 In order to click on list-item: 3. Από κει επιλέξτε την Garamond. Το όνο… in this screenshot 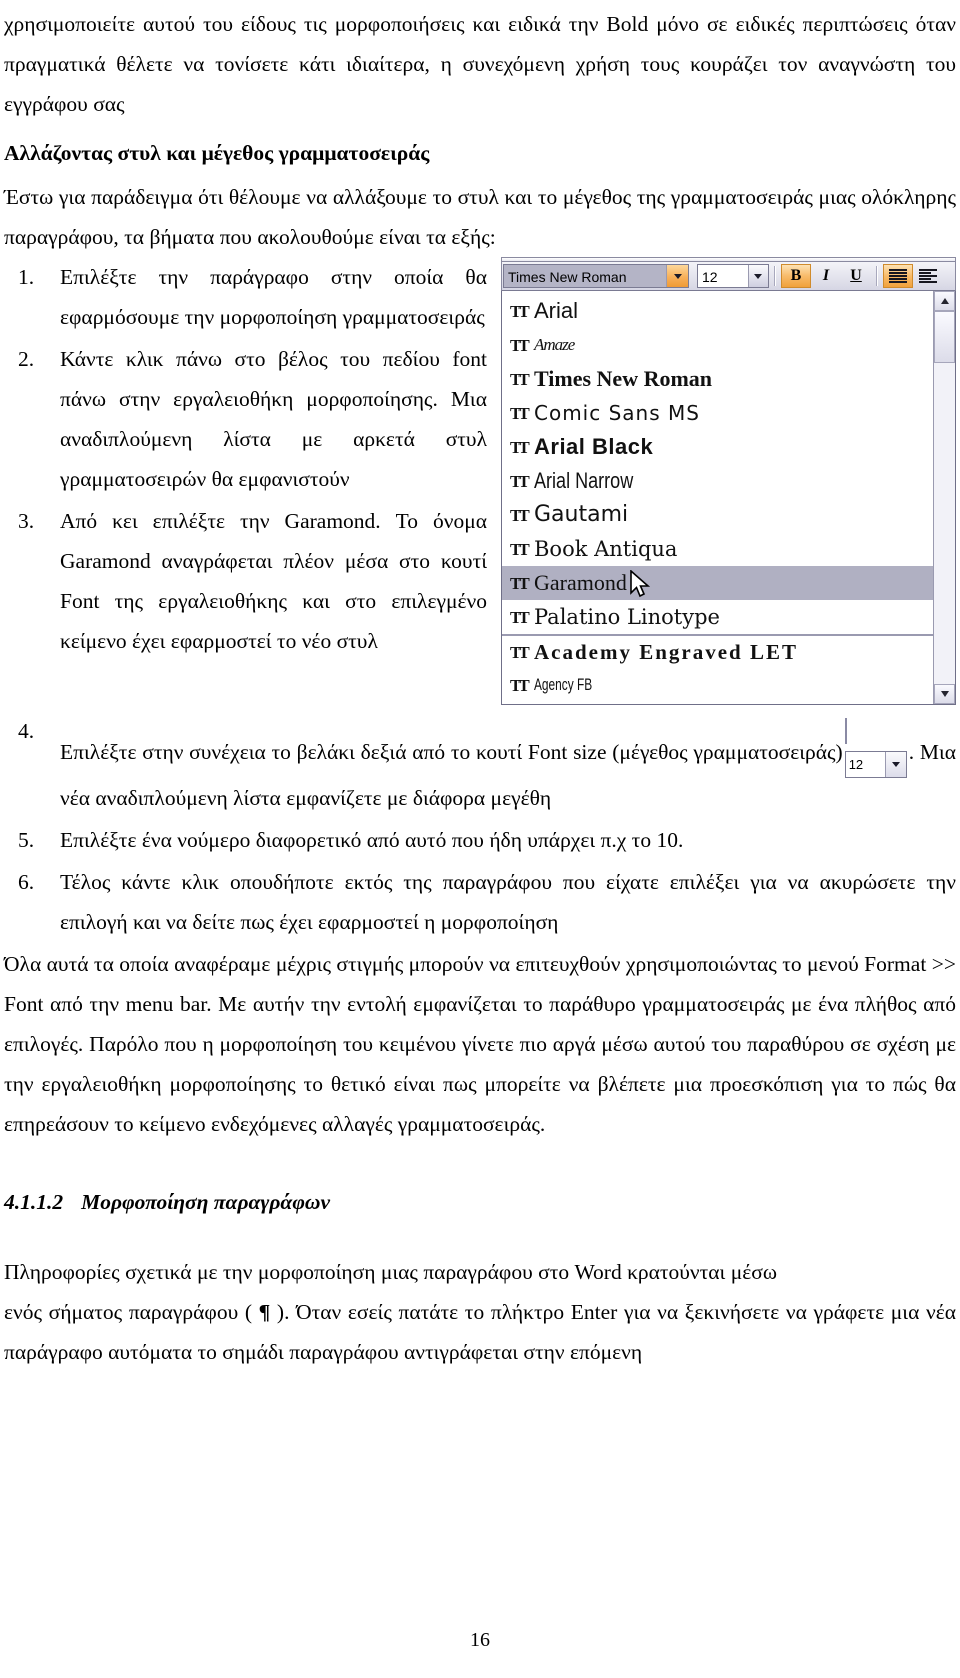, I will do `click(480, 581)`.